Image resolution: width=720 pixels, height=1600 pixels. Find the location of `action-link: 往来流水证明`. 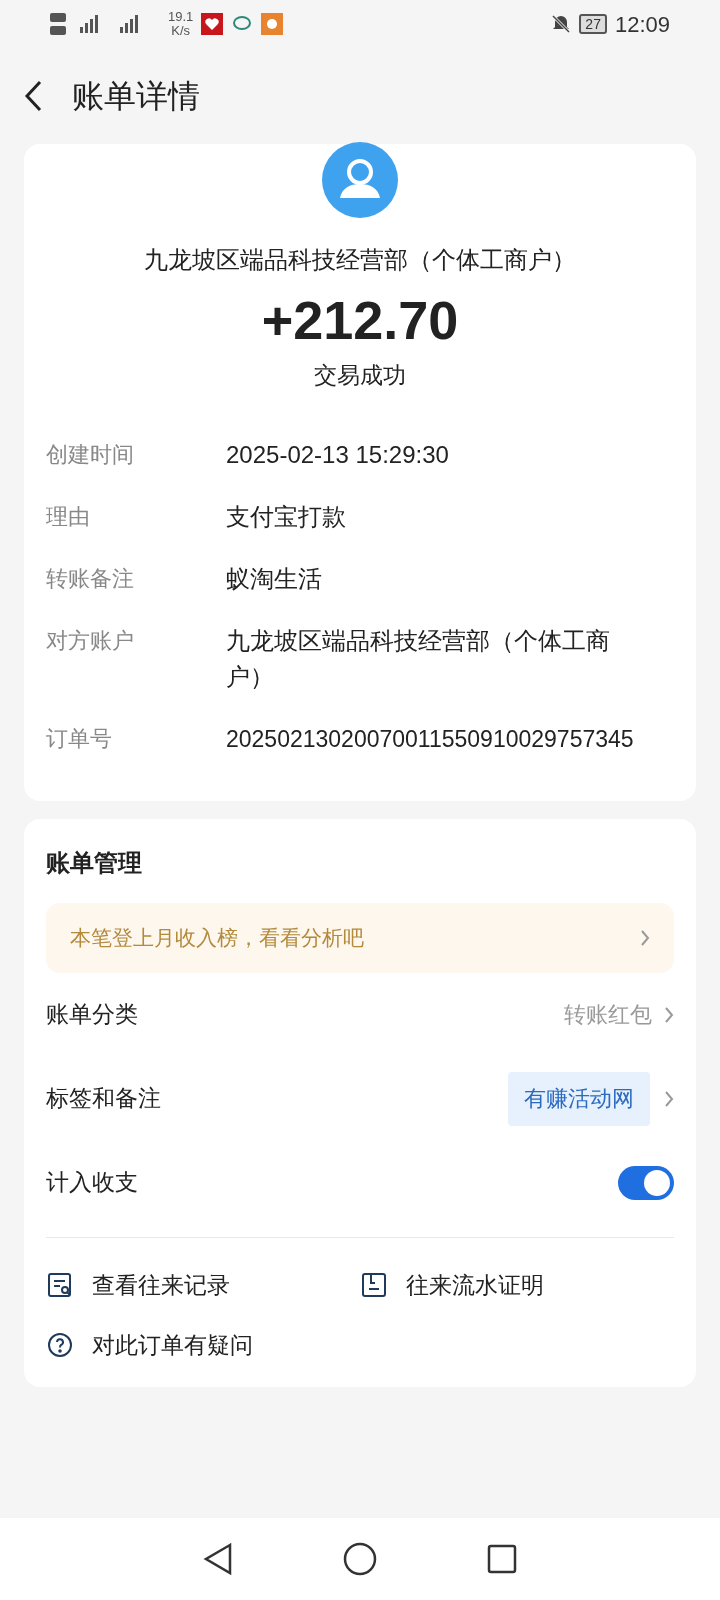

action-link: 往来流水证明 is located at coordinates (517, 1284).